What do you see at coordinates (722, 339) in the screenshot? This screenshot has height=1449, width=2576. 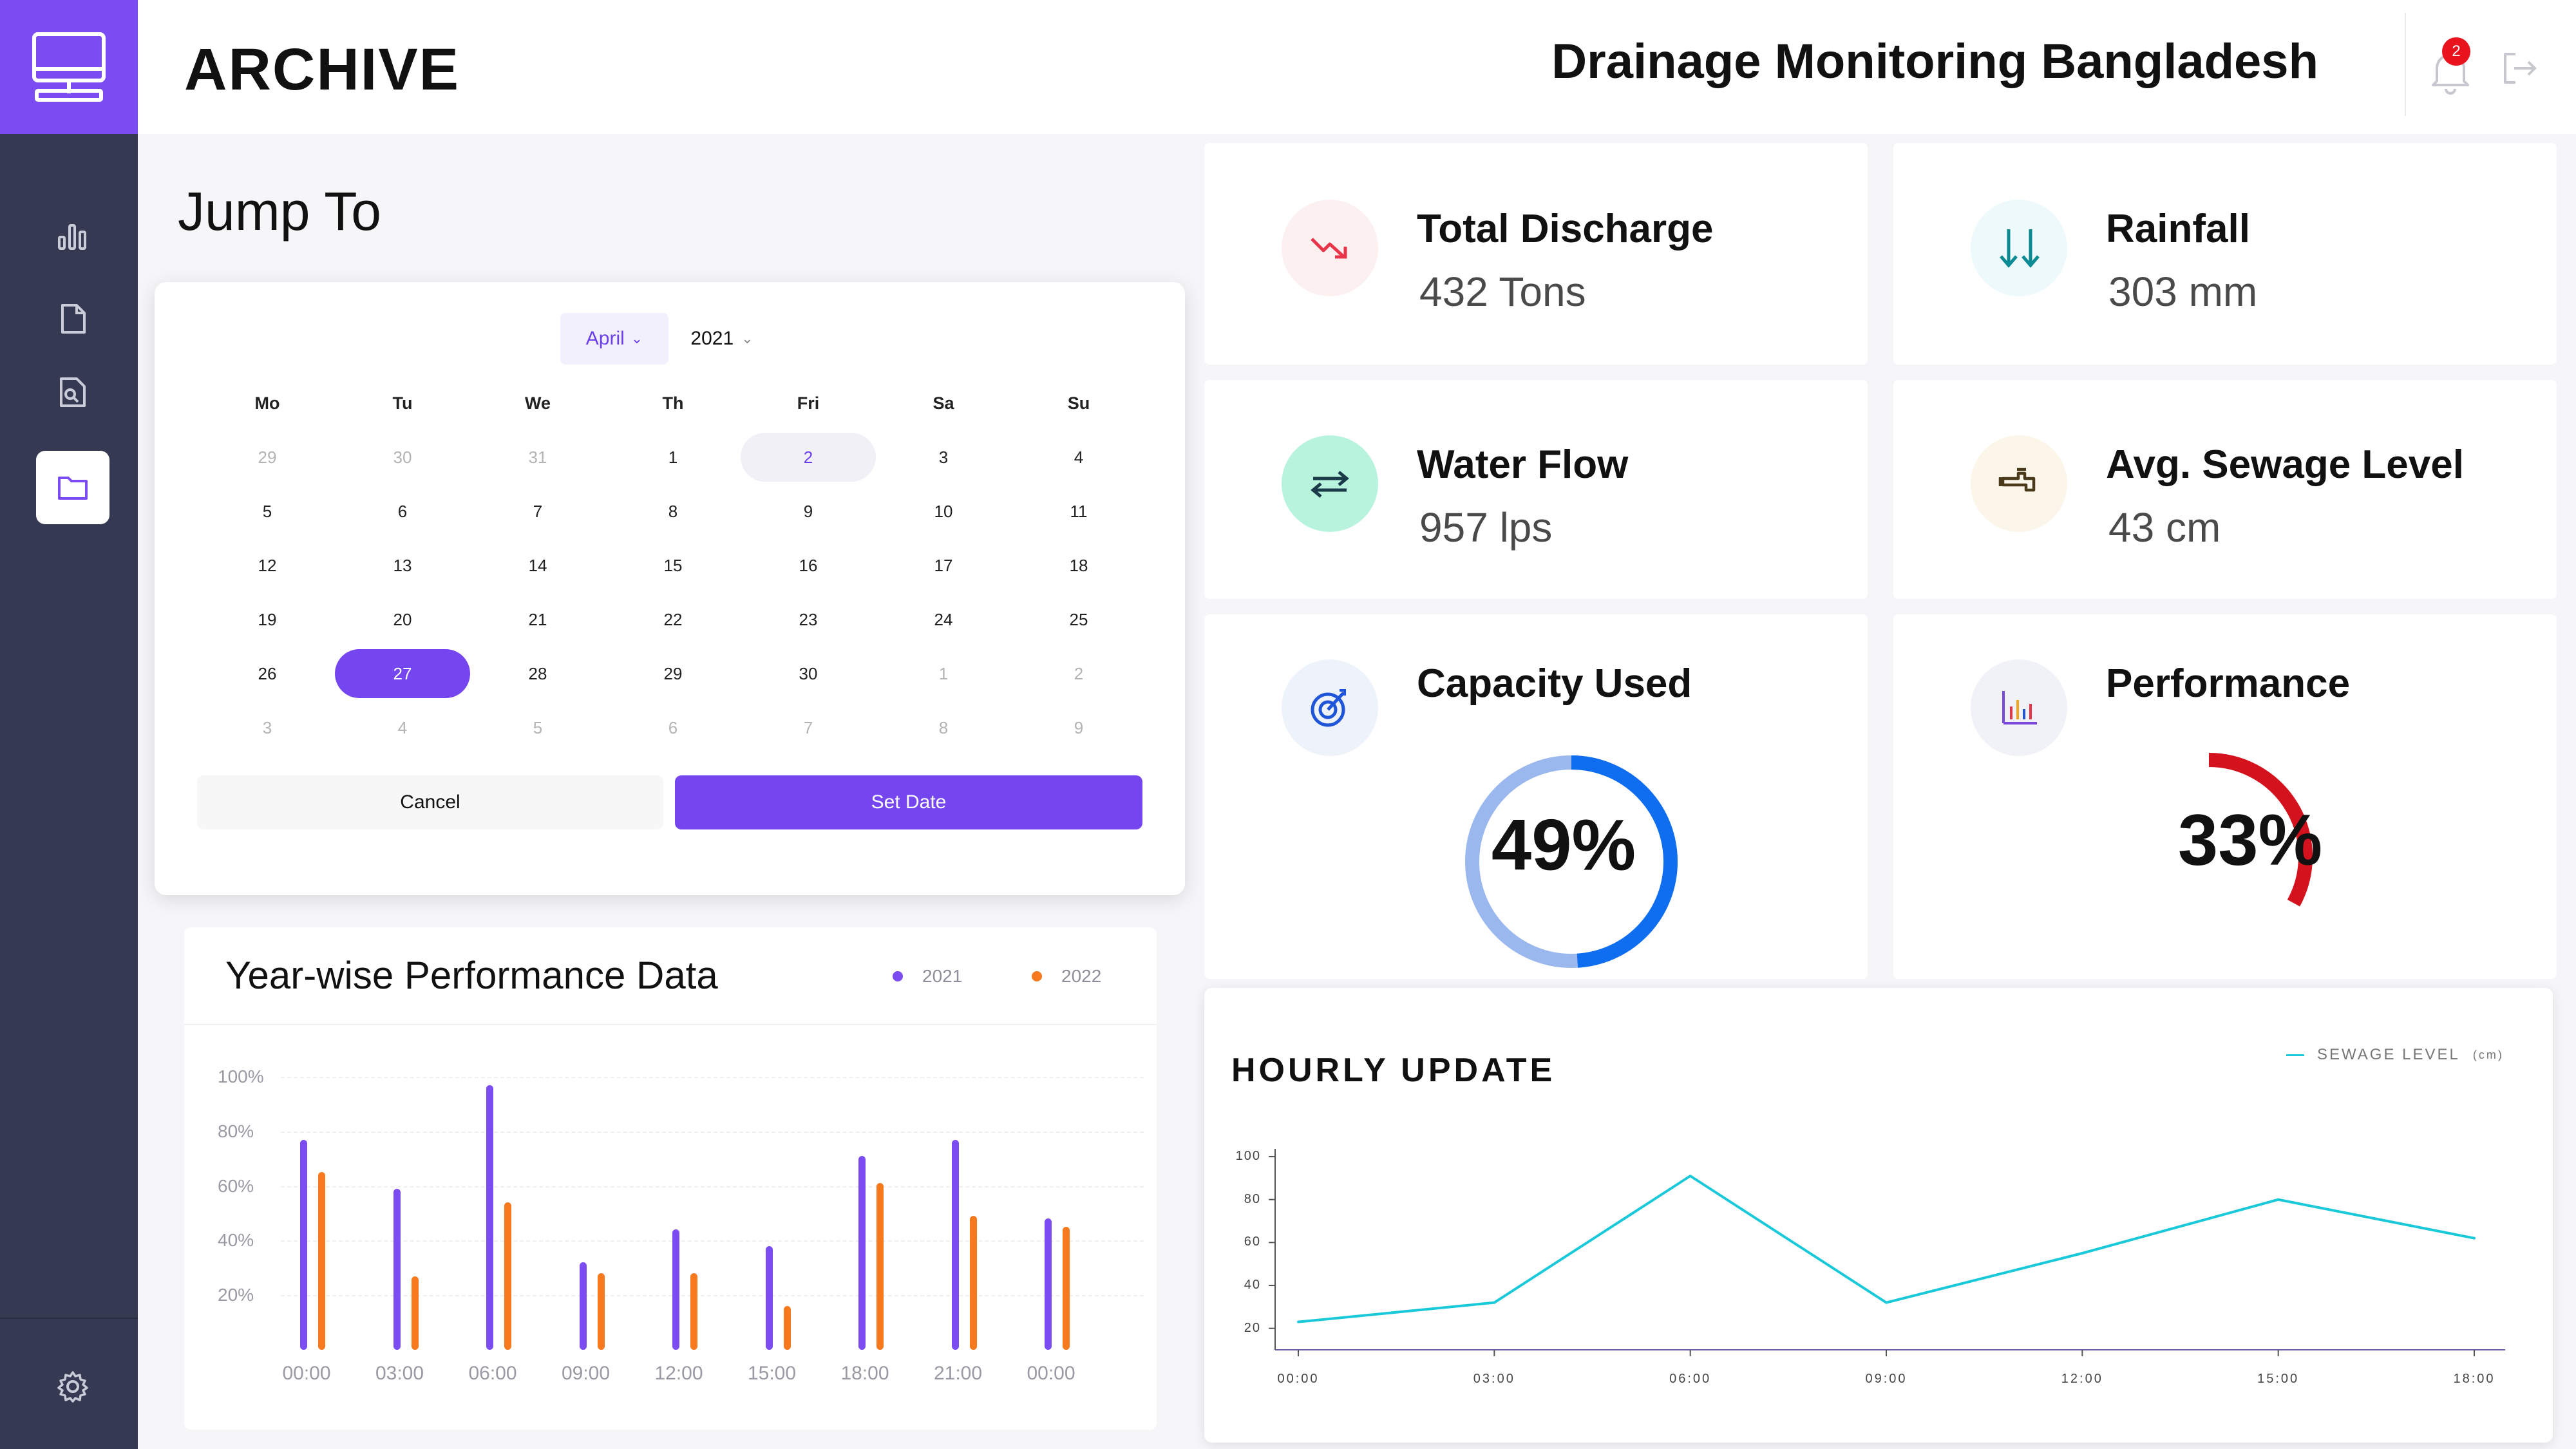 I see `year-select: 2021 ⌄` at bounding box center [722, 339].